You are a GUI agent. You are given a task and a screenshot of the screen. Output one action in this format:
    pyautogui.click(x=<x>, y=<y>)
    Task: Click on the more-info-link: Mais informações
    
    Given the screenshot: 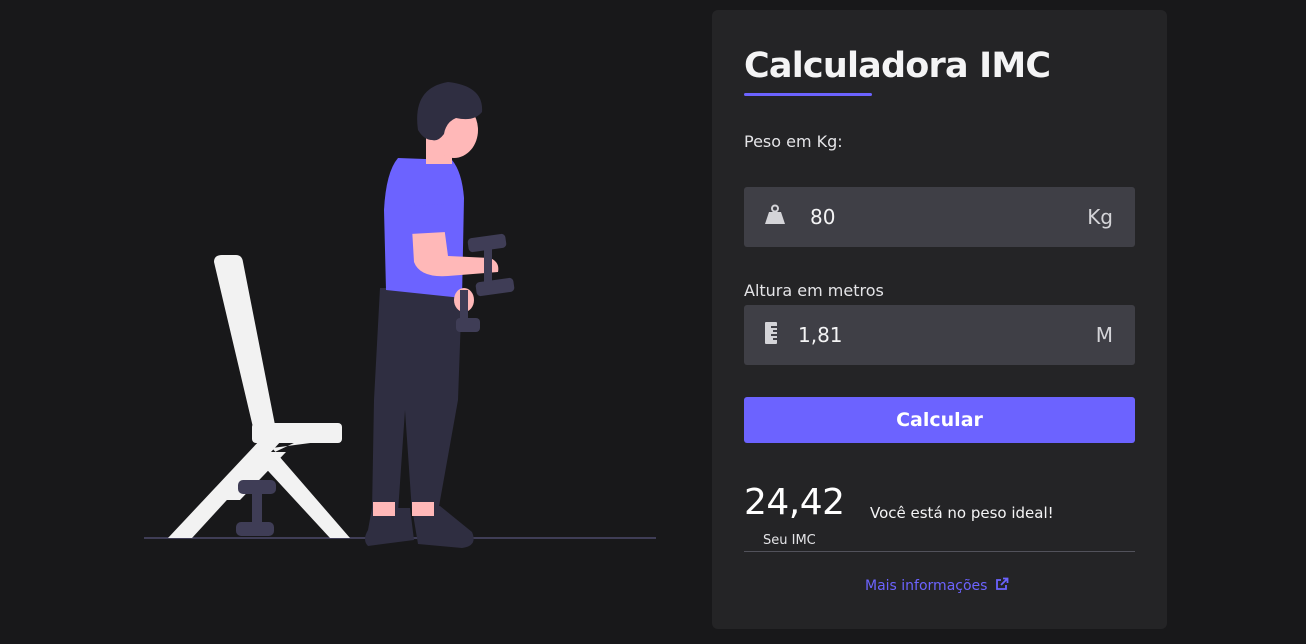 What is the action you would take?
    pyautogui.click(x=937, y=586)
    